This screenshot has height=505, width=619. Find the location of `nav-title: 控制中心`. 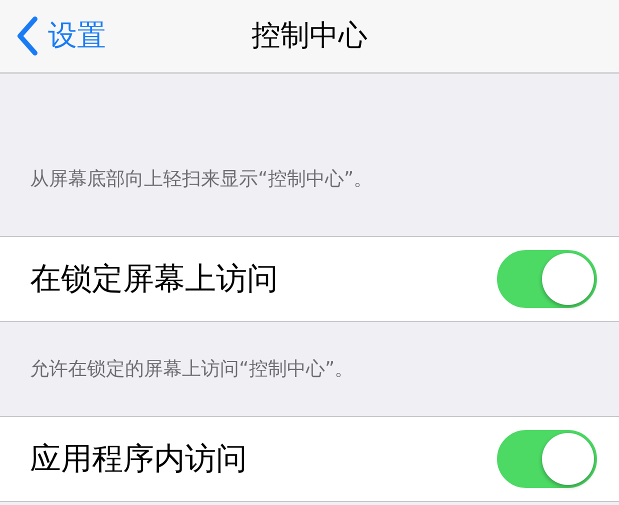

nav-title: 控制中心 is located at coordinates (310, 35).